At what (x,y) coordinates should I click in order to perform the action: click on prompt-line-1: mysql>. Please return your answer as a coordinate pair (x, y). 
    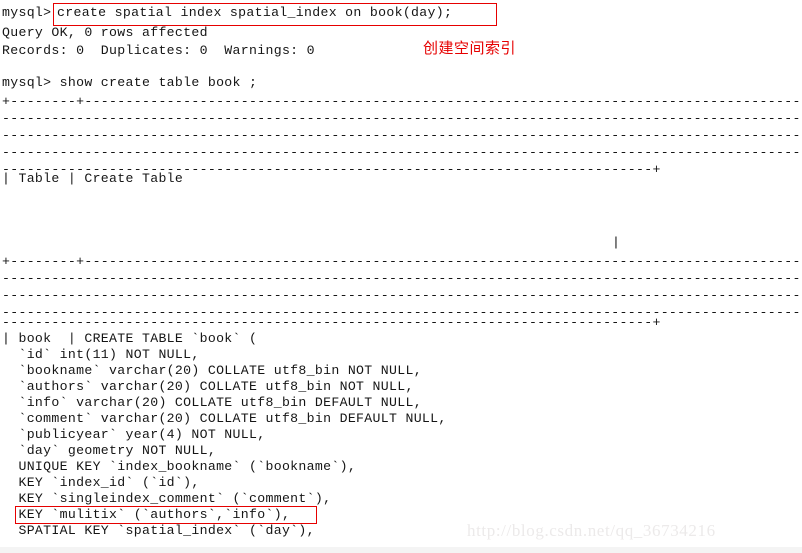
    Looking at the image, I should click on (26, 13).